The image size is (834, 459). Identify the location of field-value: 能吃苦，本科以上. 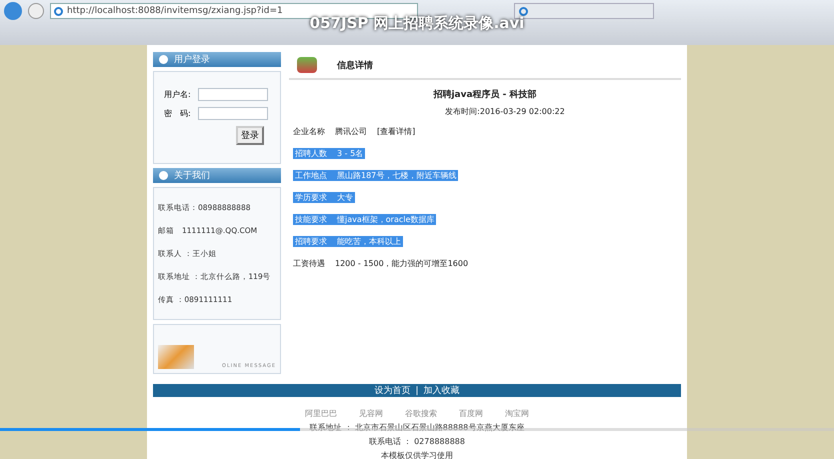
(370, 241).